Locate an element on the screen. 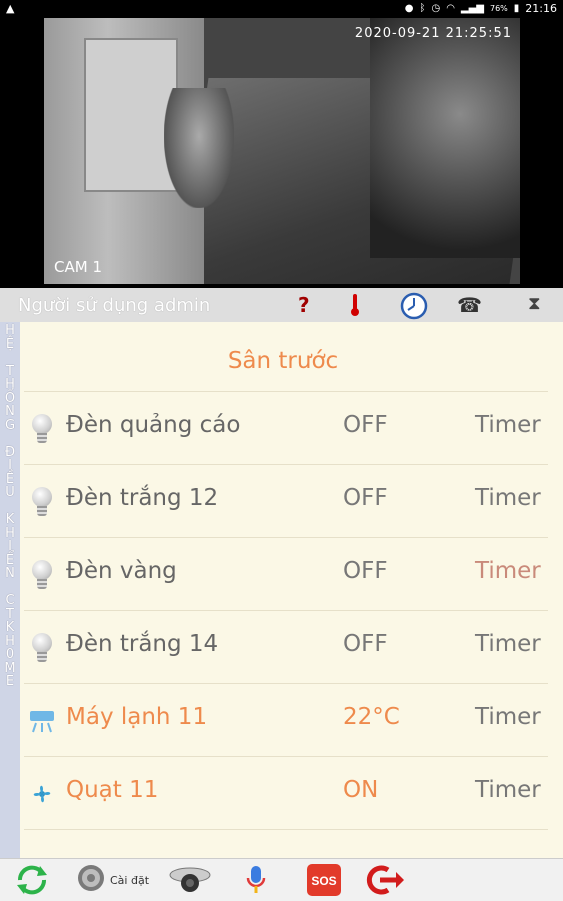  air-conditioner-icon is located at coordinates (42, 721).